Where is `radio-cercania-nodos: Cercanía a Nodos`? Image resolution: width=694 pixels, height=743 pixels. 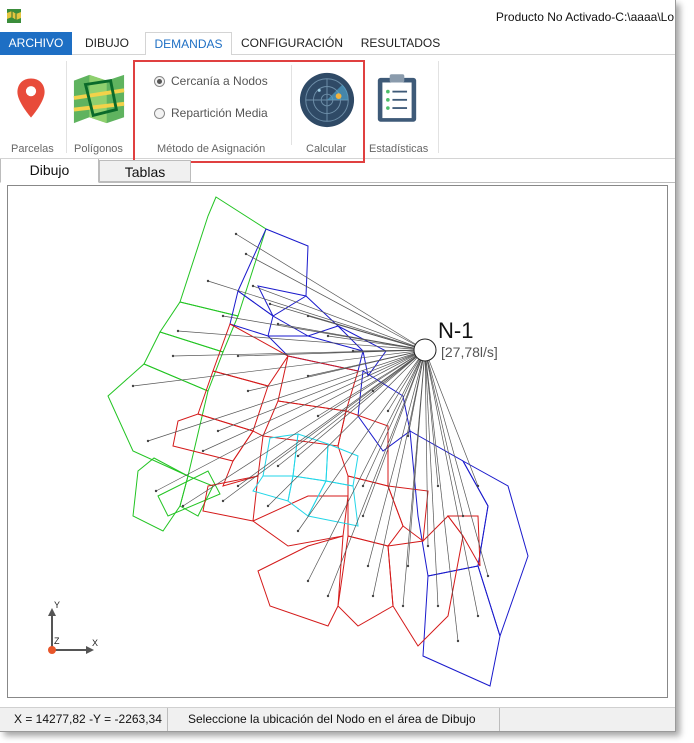
radio-cercania-nodos: Cercanía a Nodos is located at coordinates (211, 81).